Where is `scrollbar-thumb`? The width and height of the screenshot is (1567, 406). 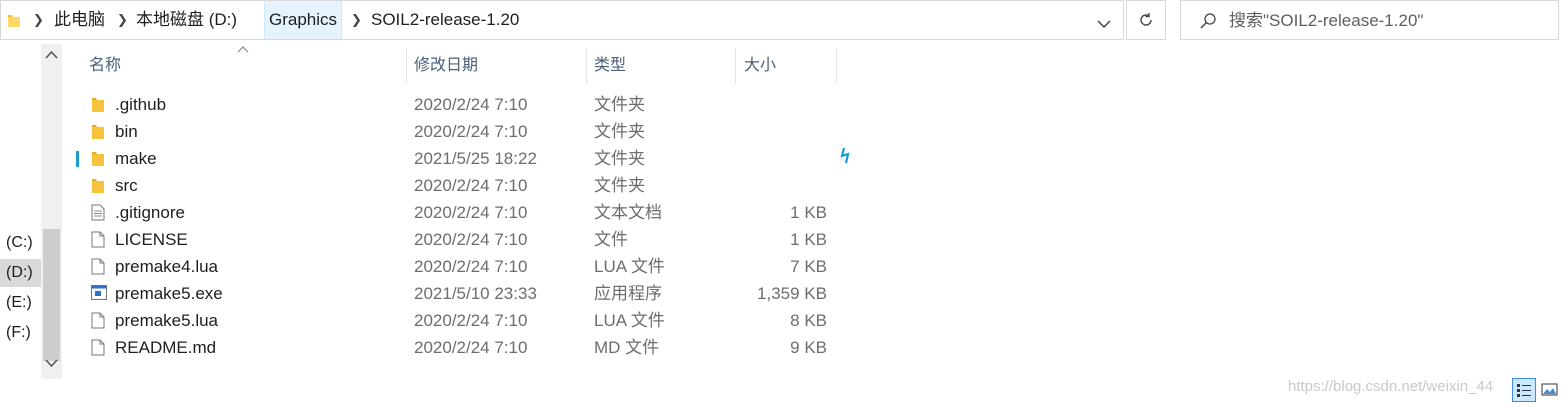
scrollbar-thumb is located at coordinates (51, 295).